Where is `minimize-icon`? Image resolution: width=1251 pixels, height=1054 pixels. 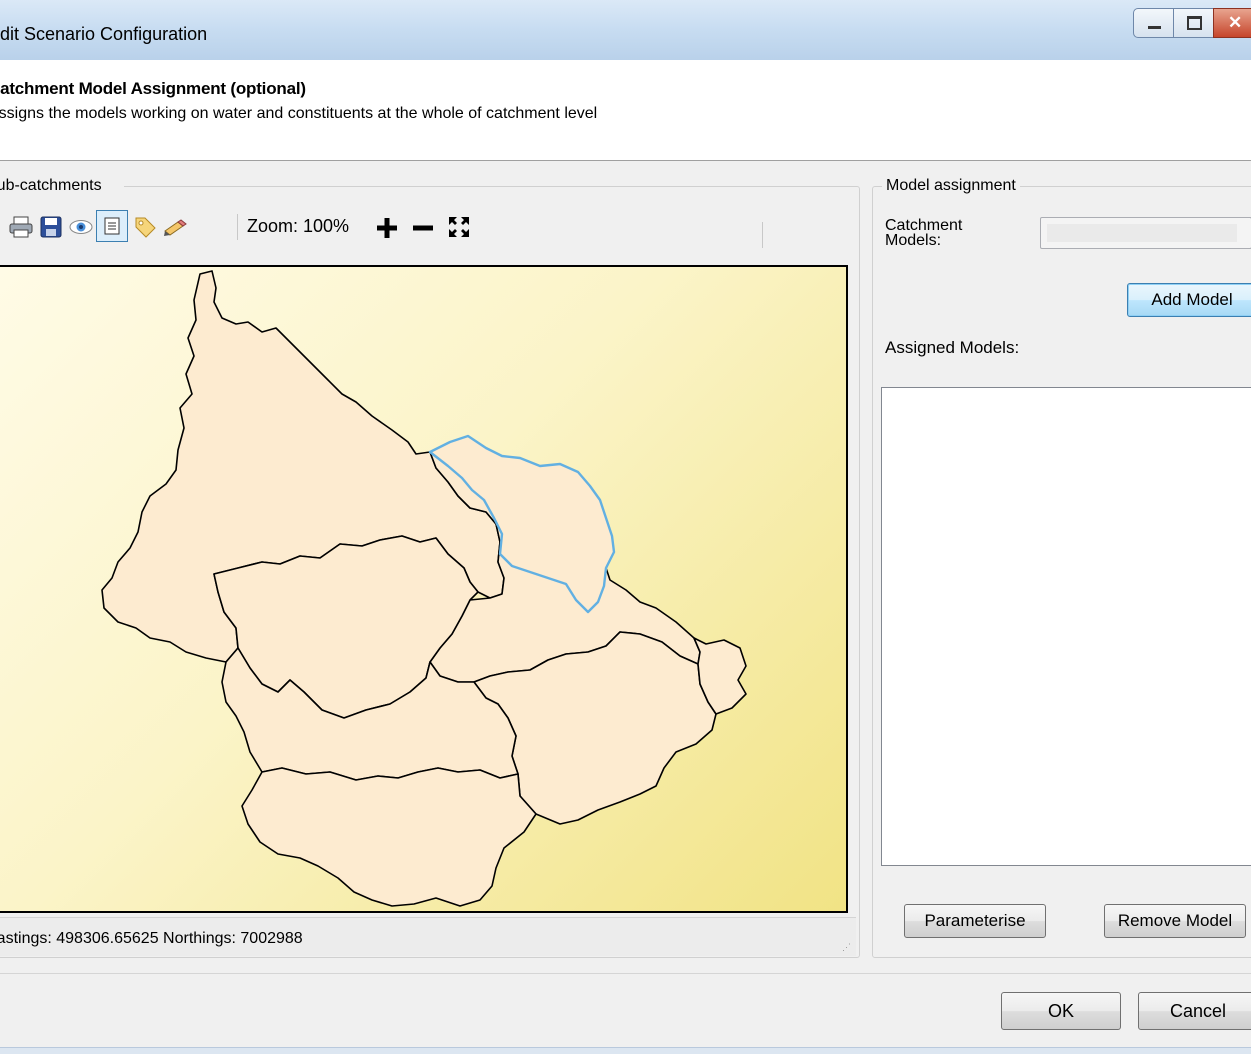 minimize-icon is located at coordinates (1154, 27).